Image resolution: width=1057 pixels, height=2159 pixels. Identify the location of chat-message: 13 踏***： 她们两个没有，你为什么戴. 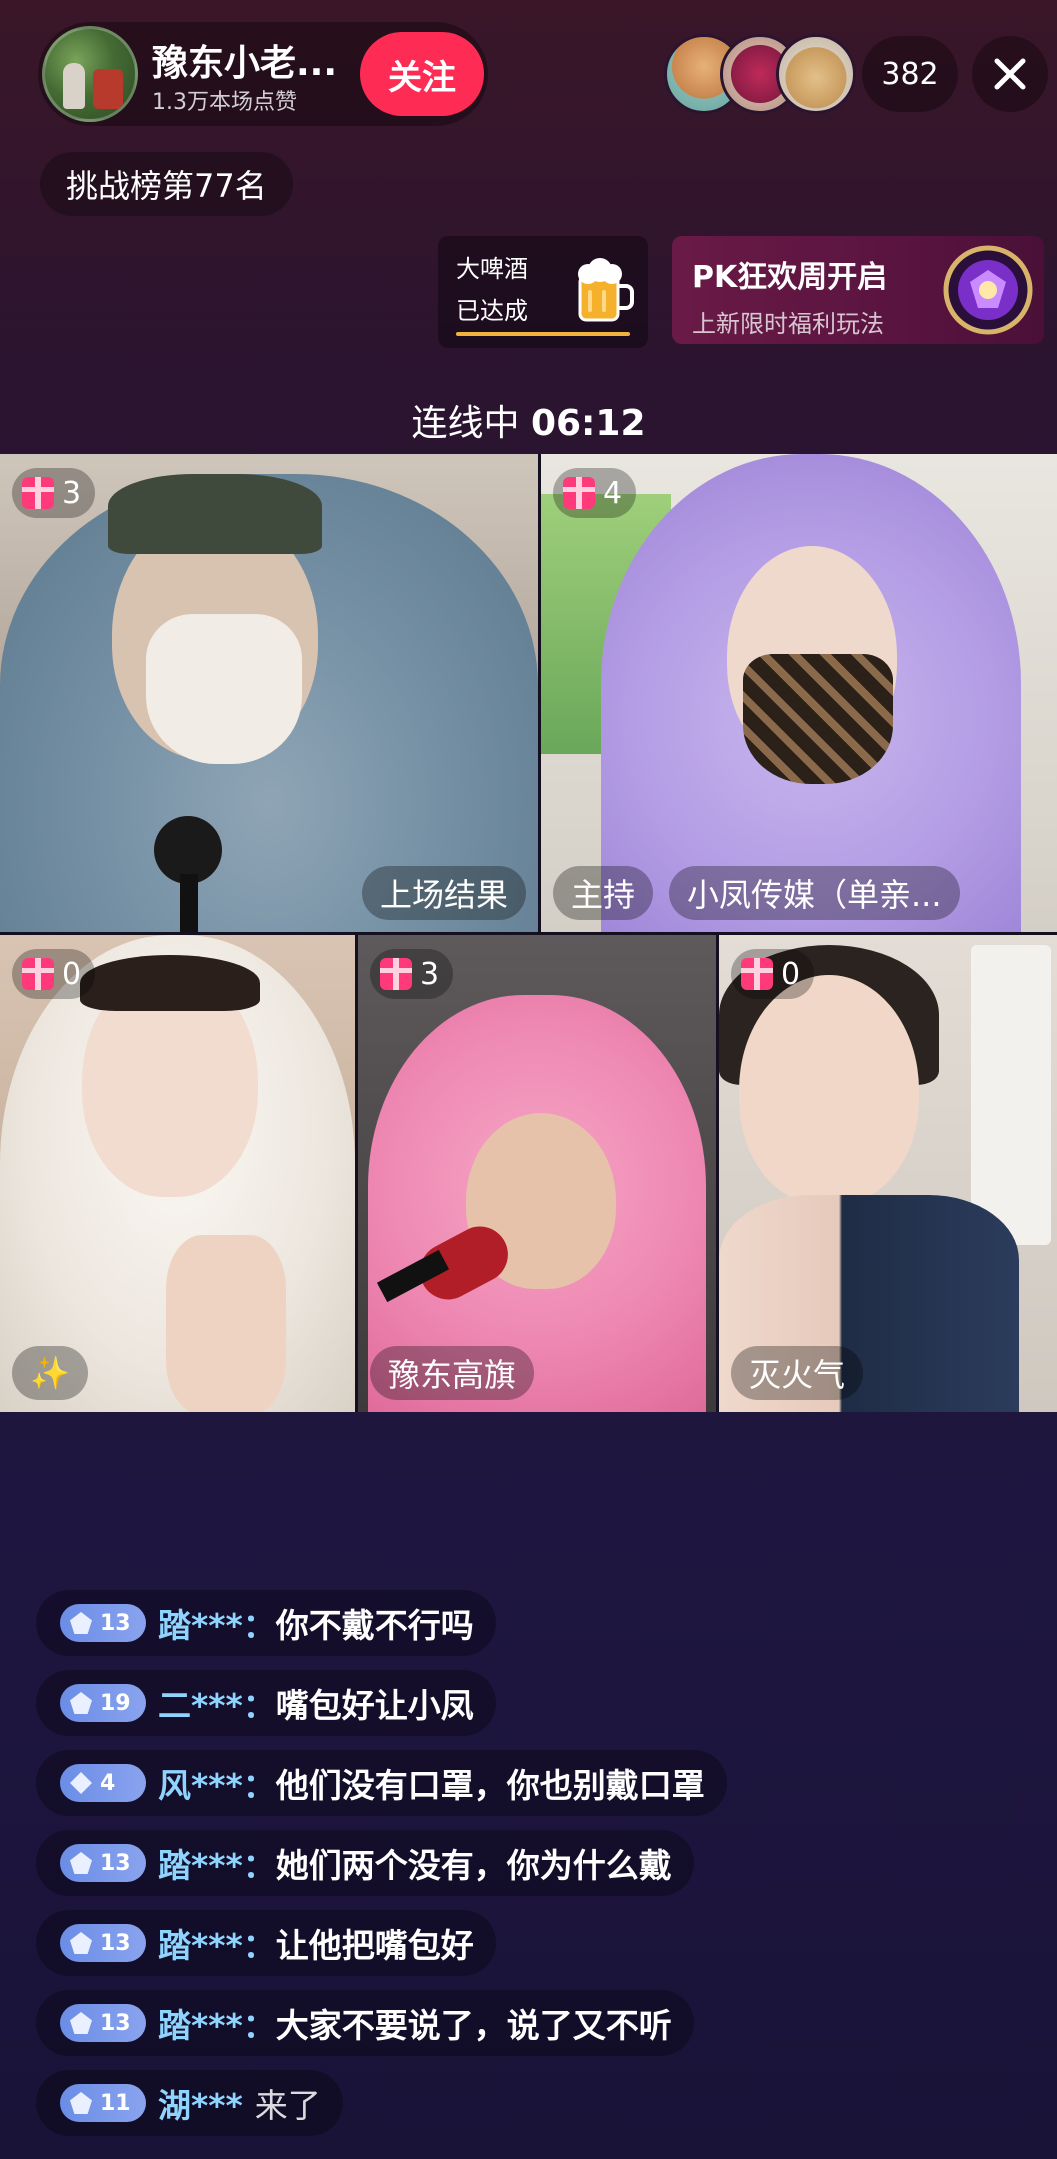
(365, 1863).